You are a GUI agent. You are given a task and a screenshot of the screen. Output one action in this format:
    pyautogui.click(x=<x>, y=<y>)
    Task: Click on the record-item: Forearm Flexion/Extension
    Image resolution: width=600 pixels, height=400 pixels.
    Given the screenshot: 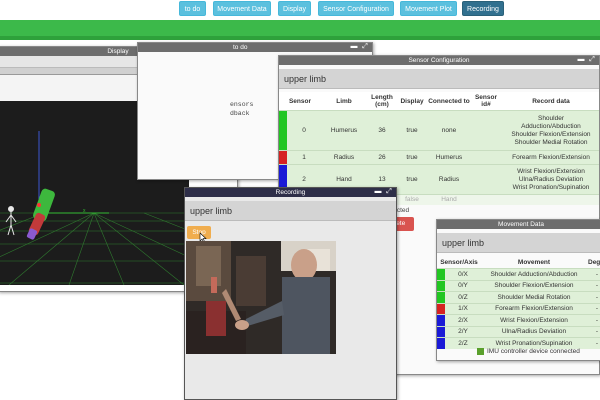 What is the action you would take?
    pyautogui.click(x=551, y=157)
    